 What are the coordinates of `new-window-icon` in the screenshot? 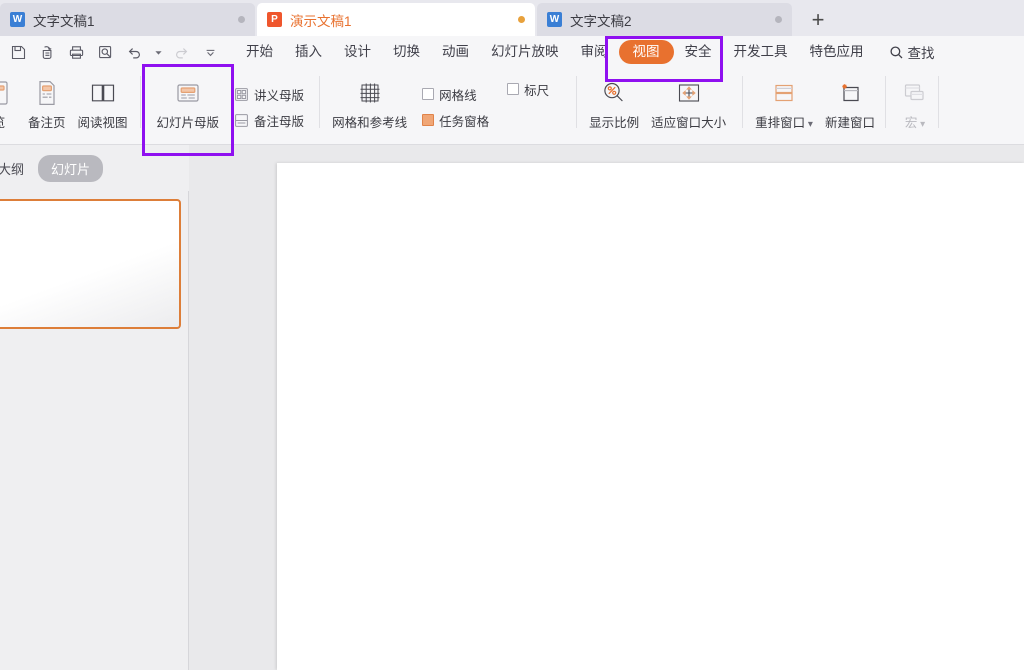 It's located at (850, 93).